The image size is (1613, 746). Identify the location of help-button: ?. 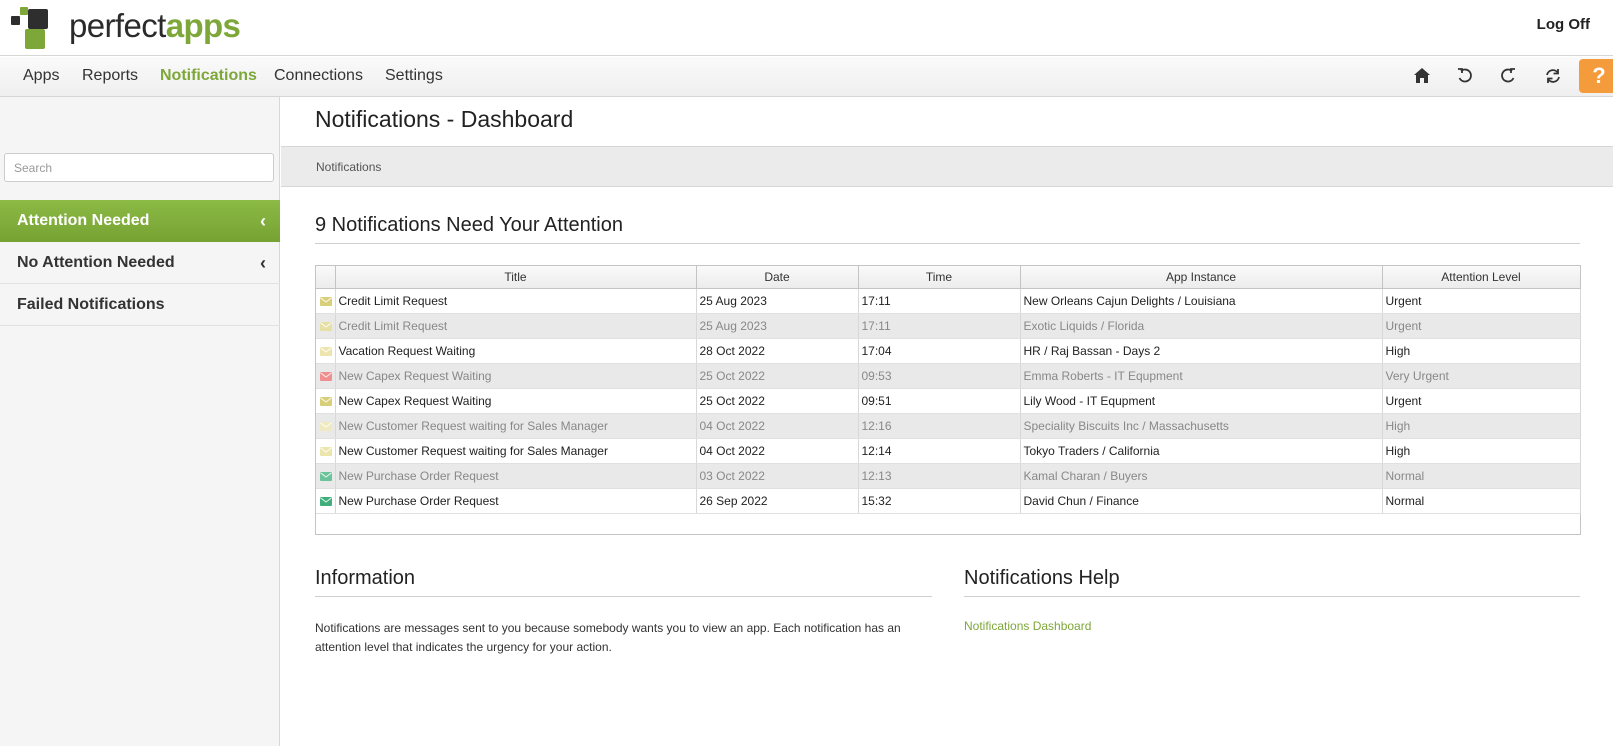
(1596, 76).